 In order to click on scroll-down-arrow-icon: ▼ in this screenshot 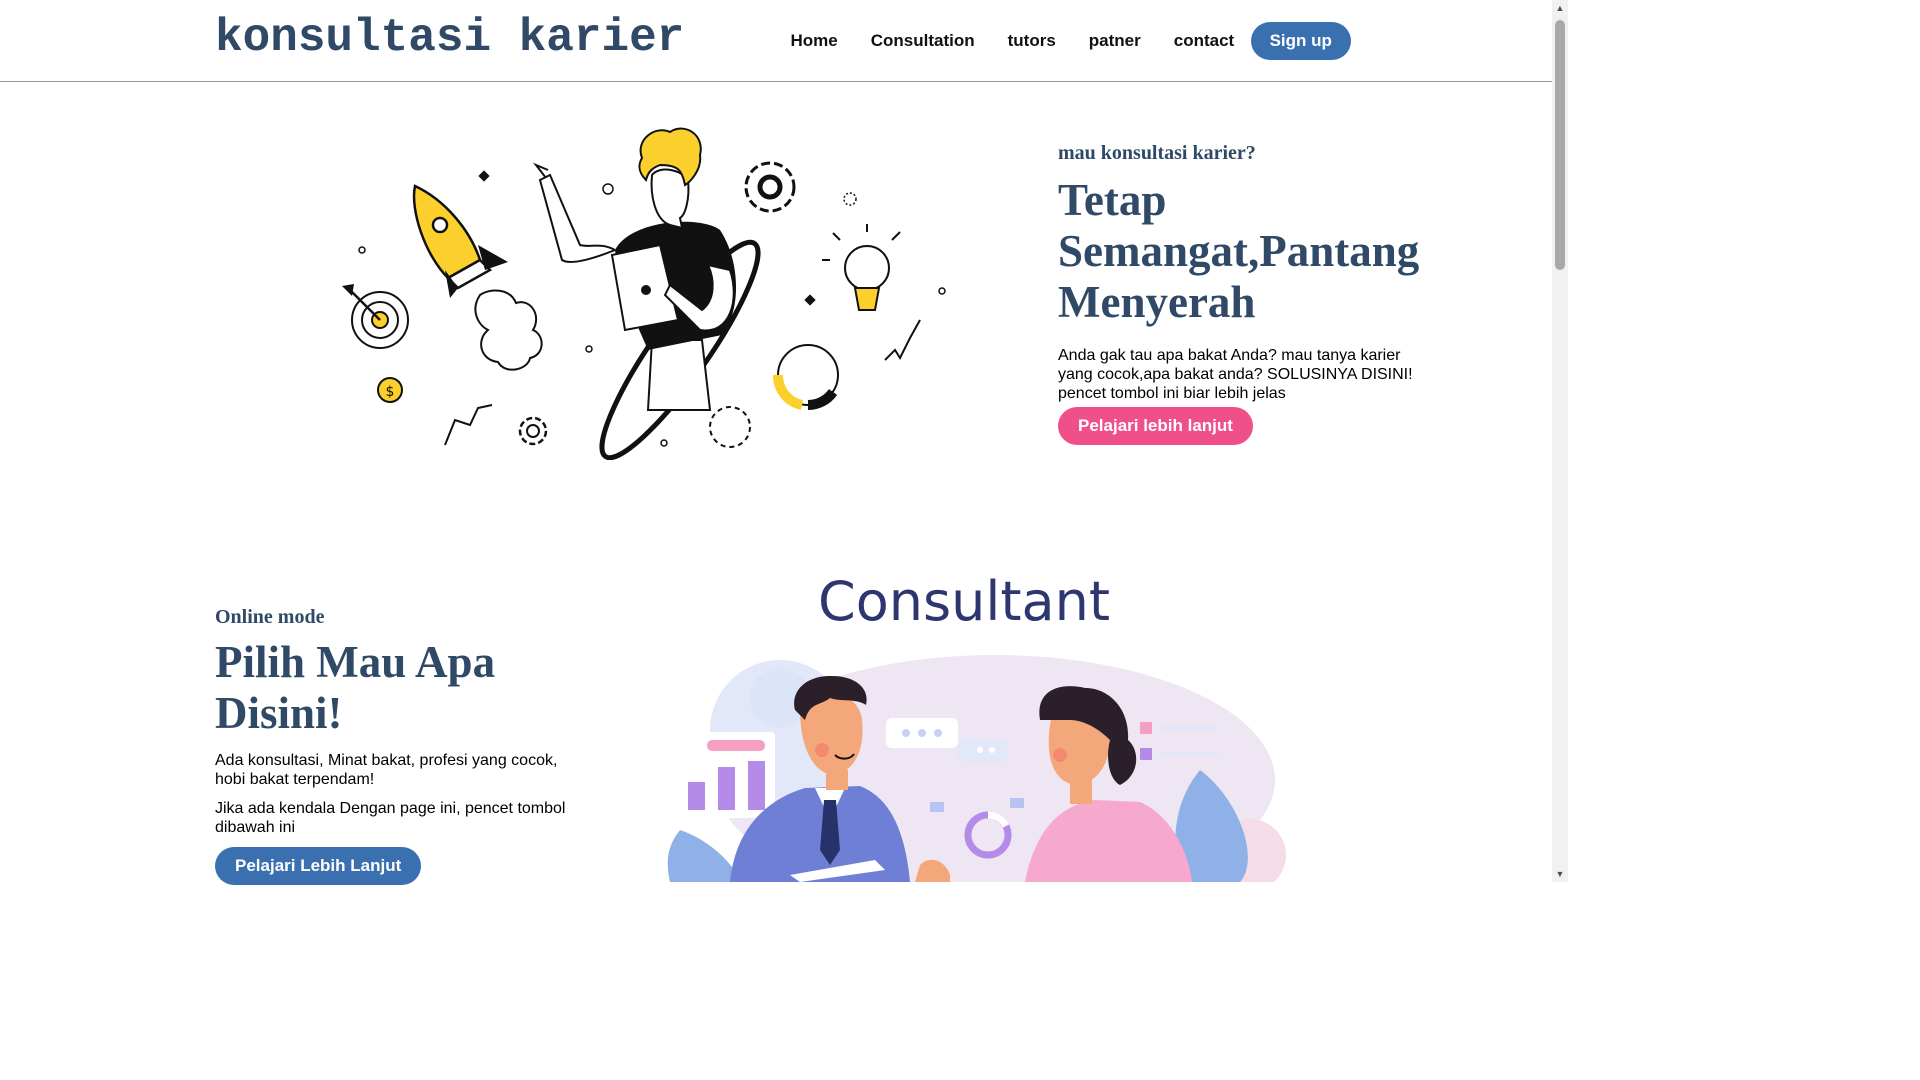, I will do `click(1560, 874)`.